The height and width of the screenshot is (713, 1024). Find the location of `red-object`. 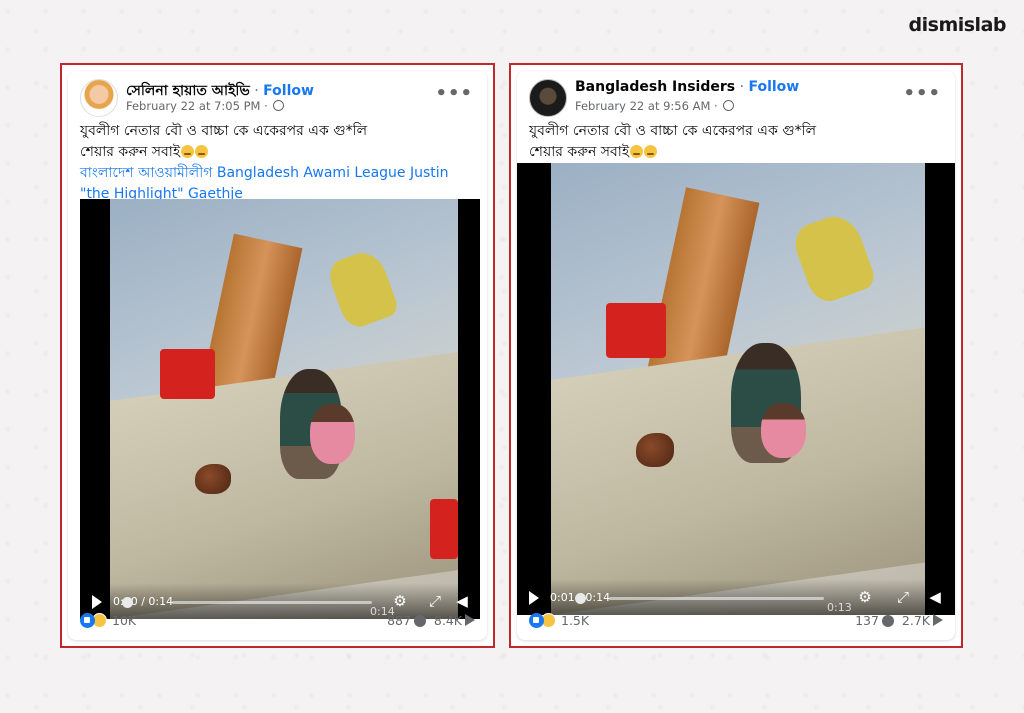

red-object is located at coordinates (444, 529).